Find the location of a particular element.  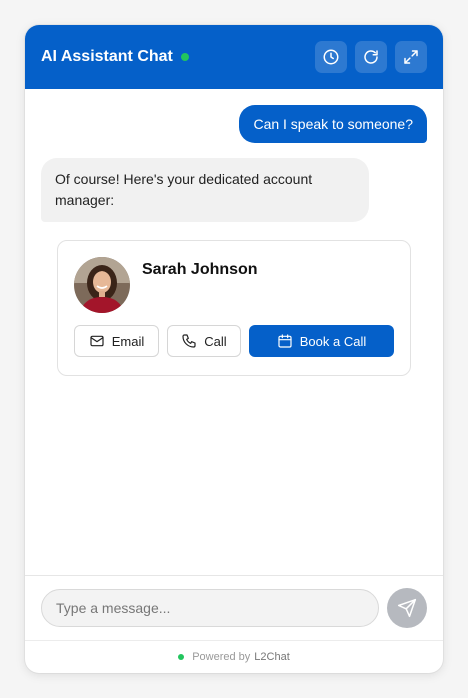

phone-icon is located at coordinates (189, 341).